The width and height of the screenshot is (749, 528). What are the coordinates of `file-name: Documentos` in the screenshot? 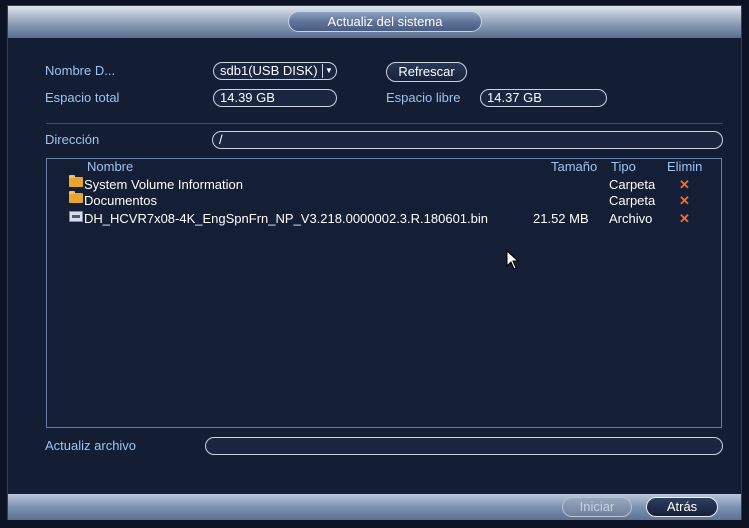 It's located at (120, 200).